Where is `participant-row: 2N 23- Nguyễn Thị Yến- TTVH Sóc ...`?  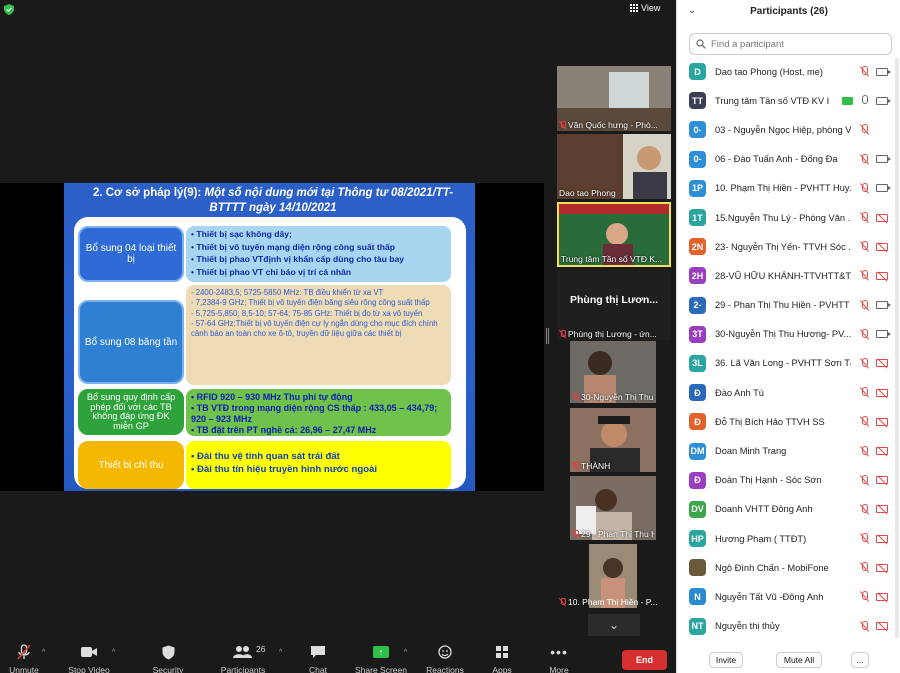
participant-row: 2N 23- Nguyễn Thị Yến- TTVH Sóc ... is located at coordinates (788, 246).